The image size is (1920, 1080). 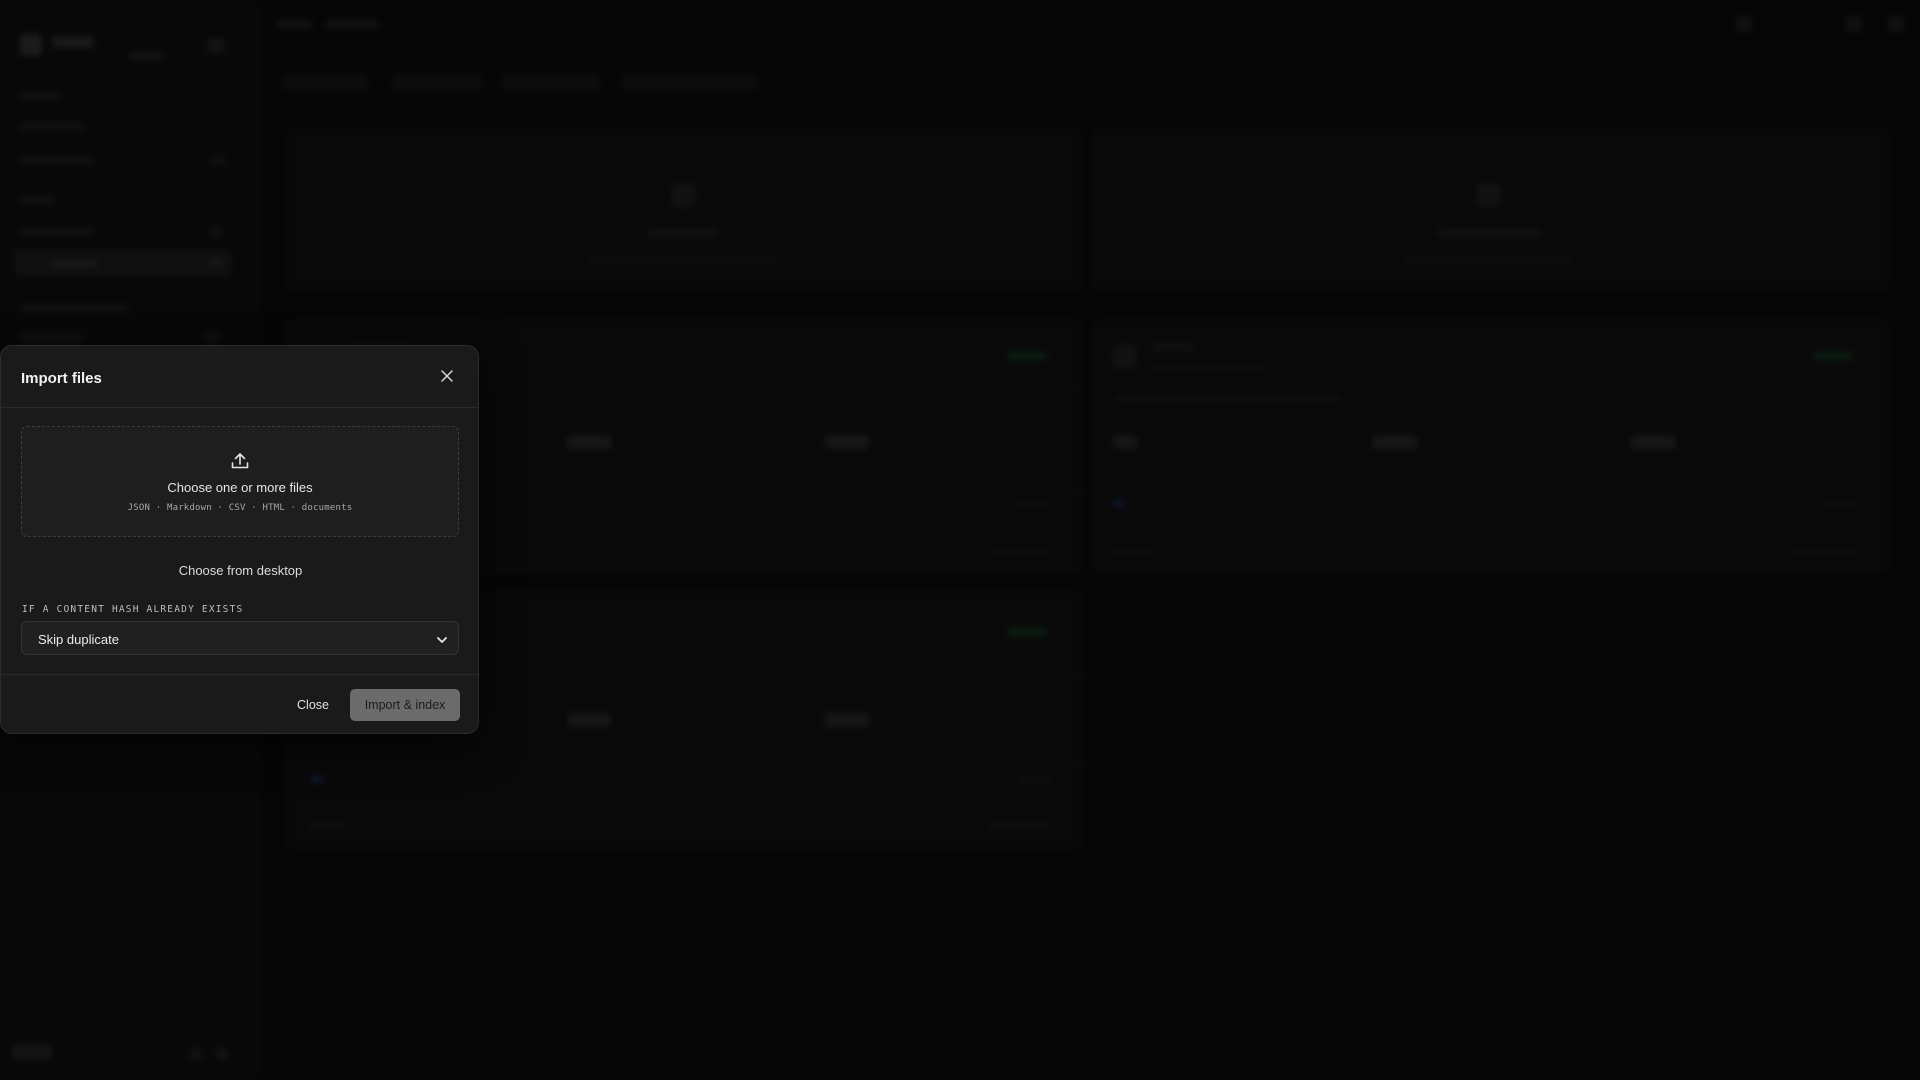 I want to click on dropzone-title: Choose one or more files, so click(x=240, y=487).